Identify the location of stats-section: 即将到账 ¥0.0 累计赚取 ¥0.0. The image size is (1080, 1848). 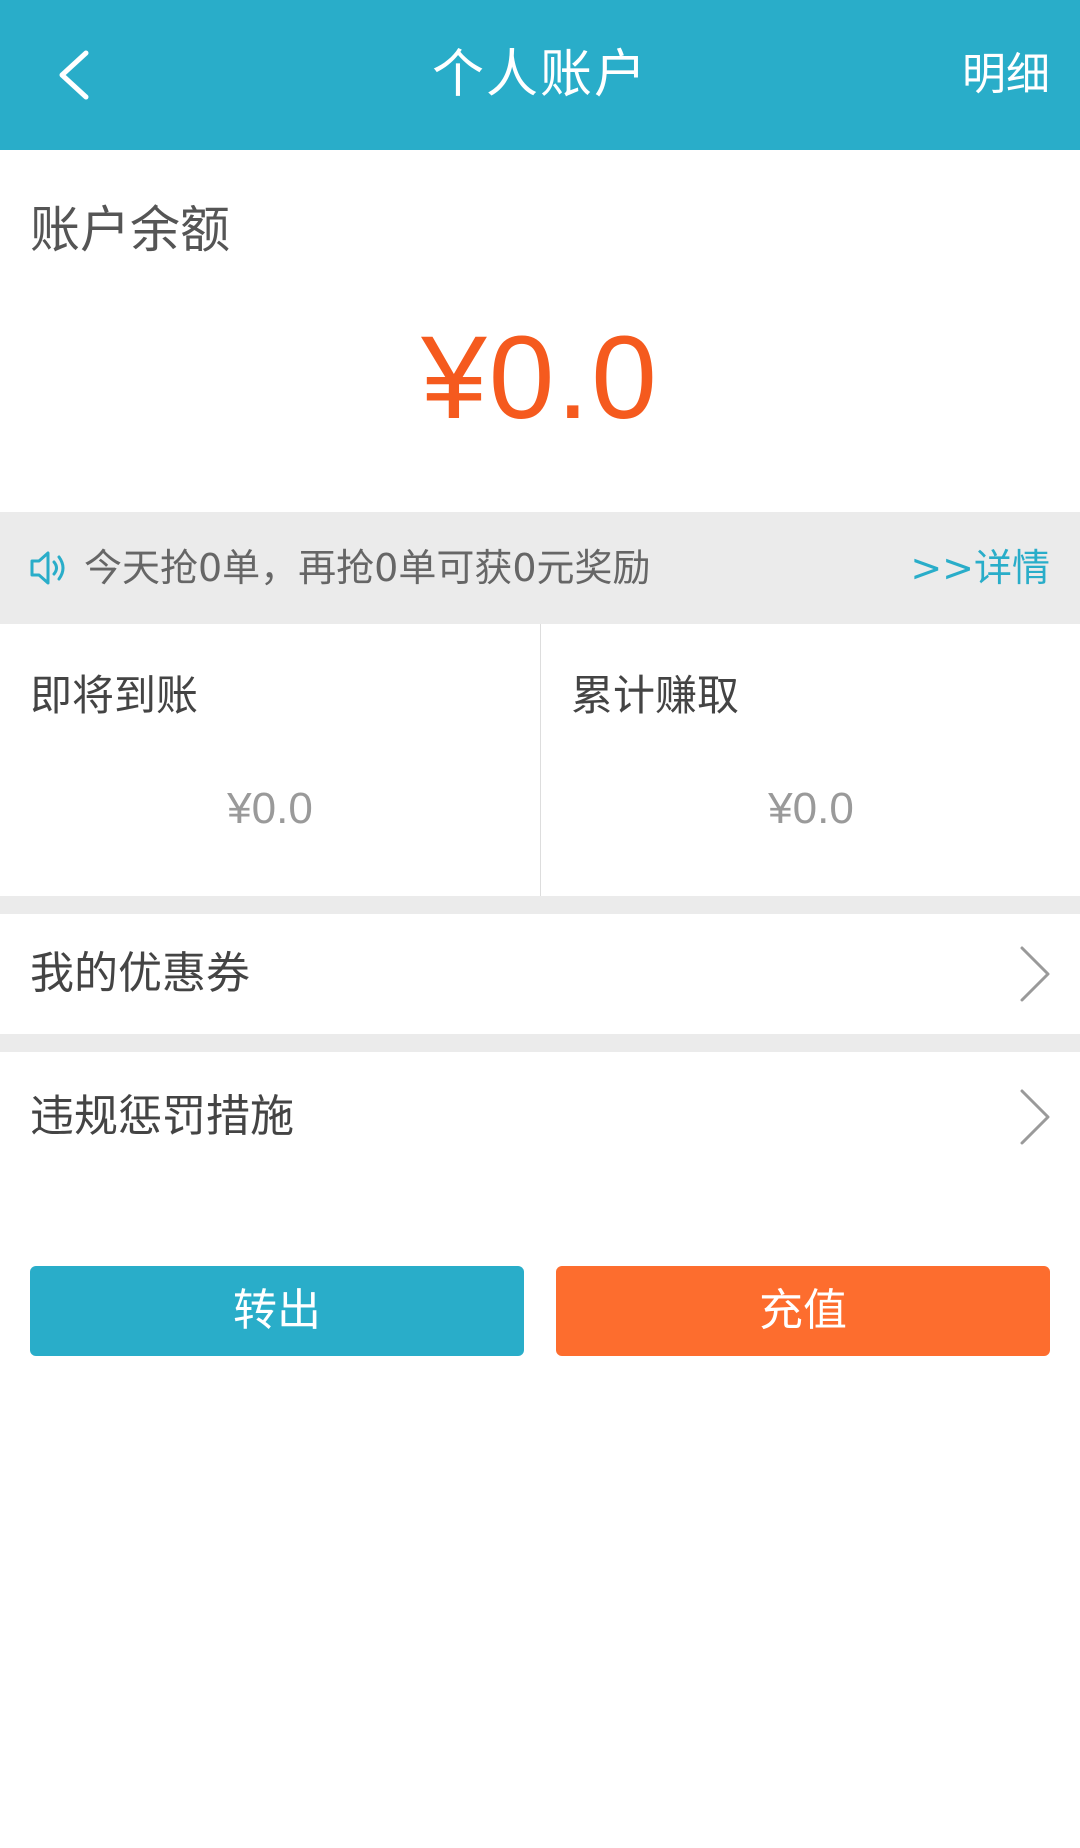
(540, 760).